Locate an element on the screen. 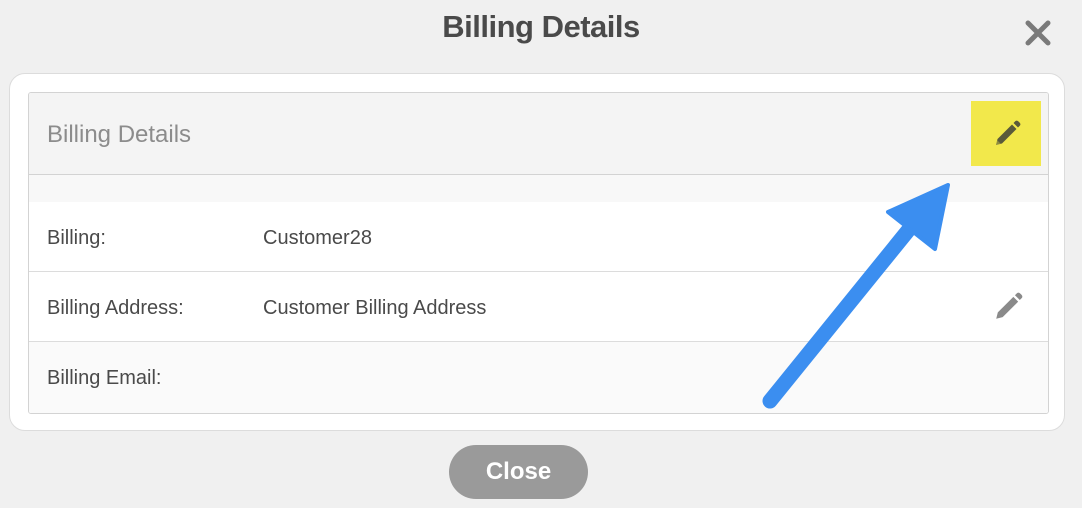 This screenshot has height=508, width=1082. billing-email-label: Billing Email: is located at coordinates (104, 378).